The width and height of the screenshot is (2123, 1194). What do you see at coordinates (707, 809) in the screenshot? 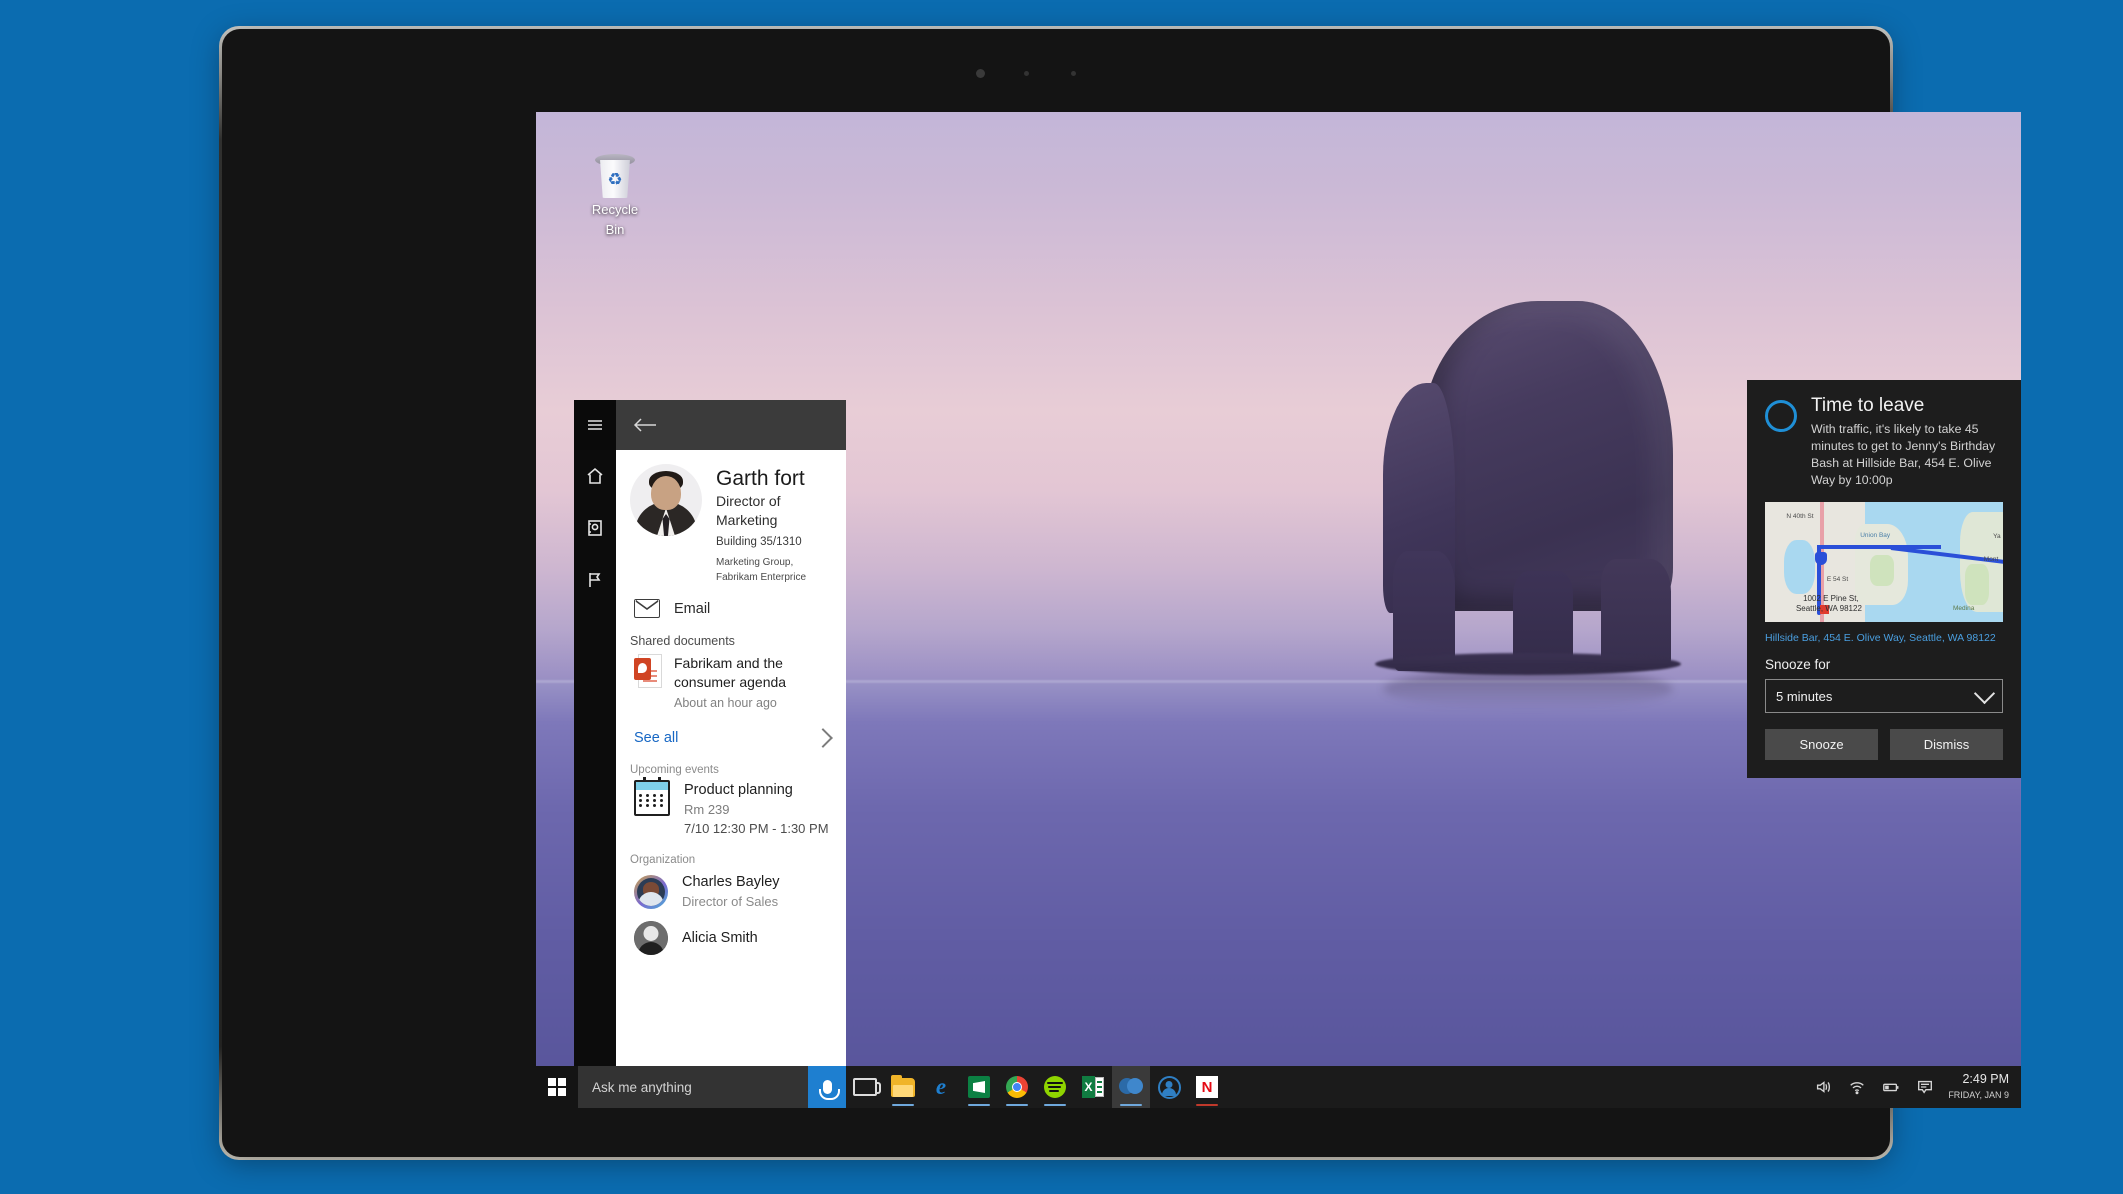
I see `event-room: Rm 239` at bounding box center [707, 809].